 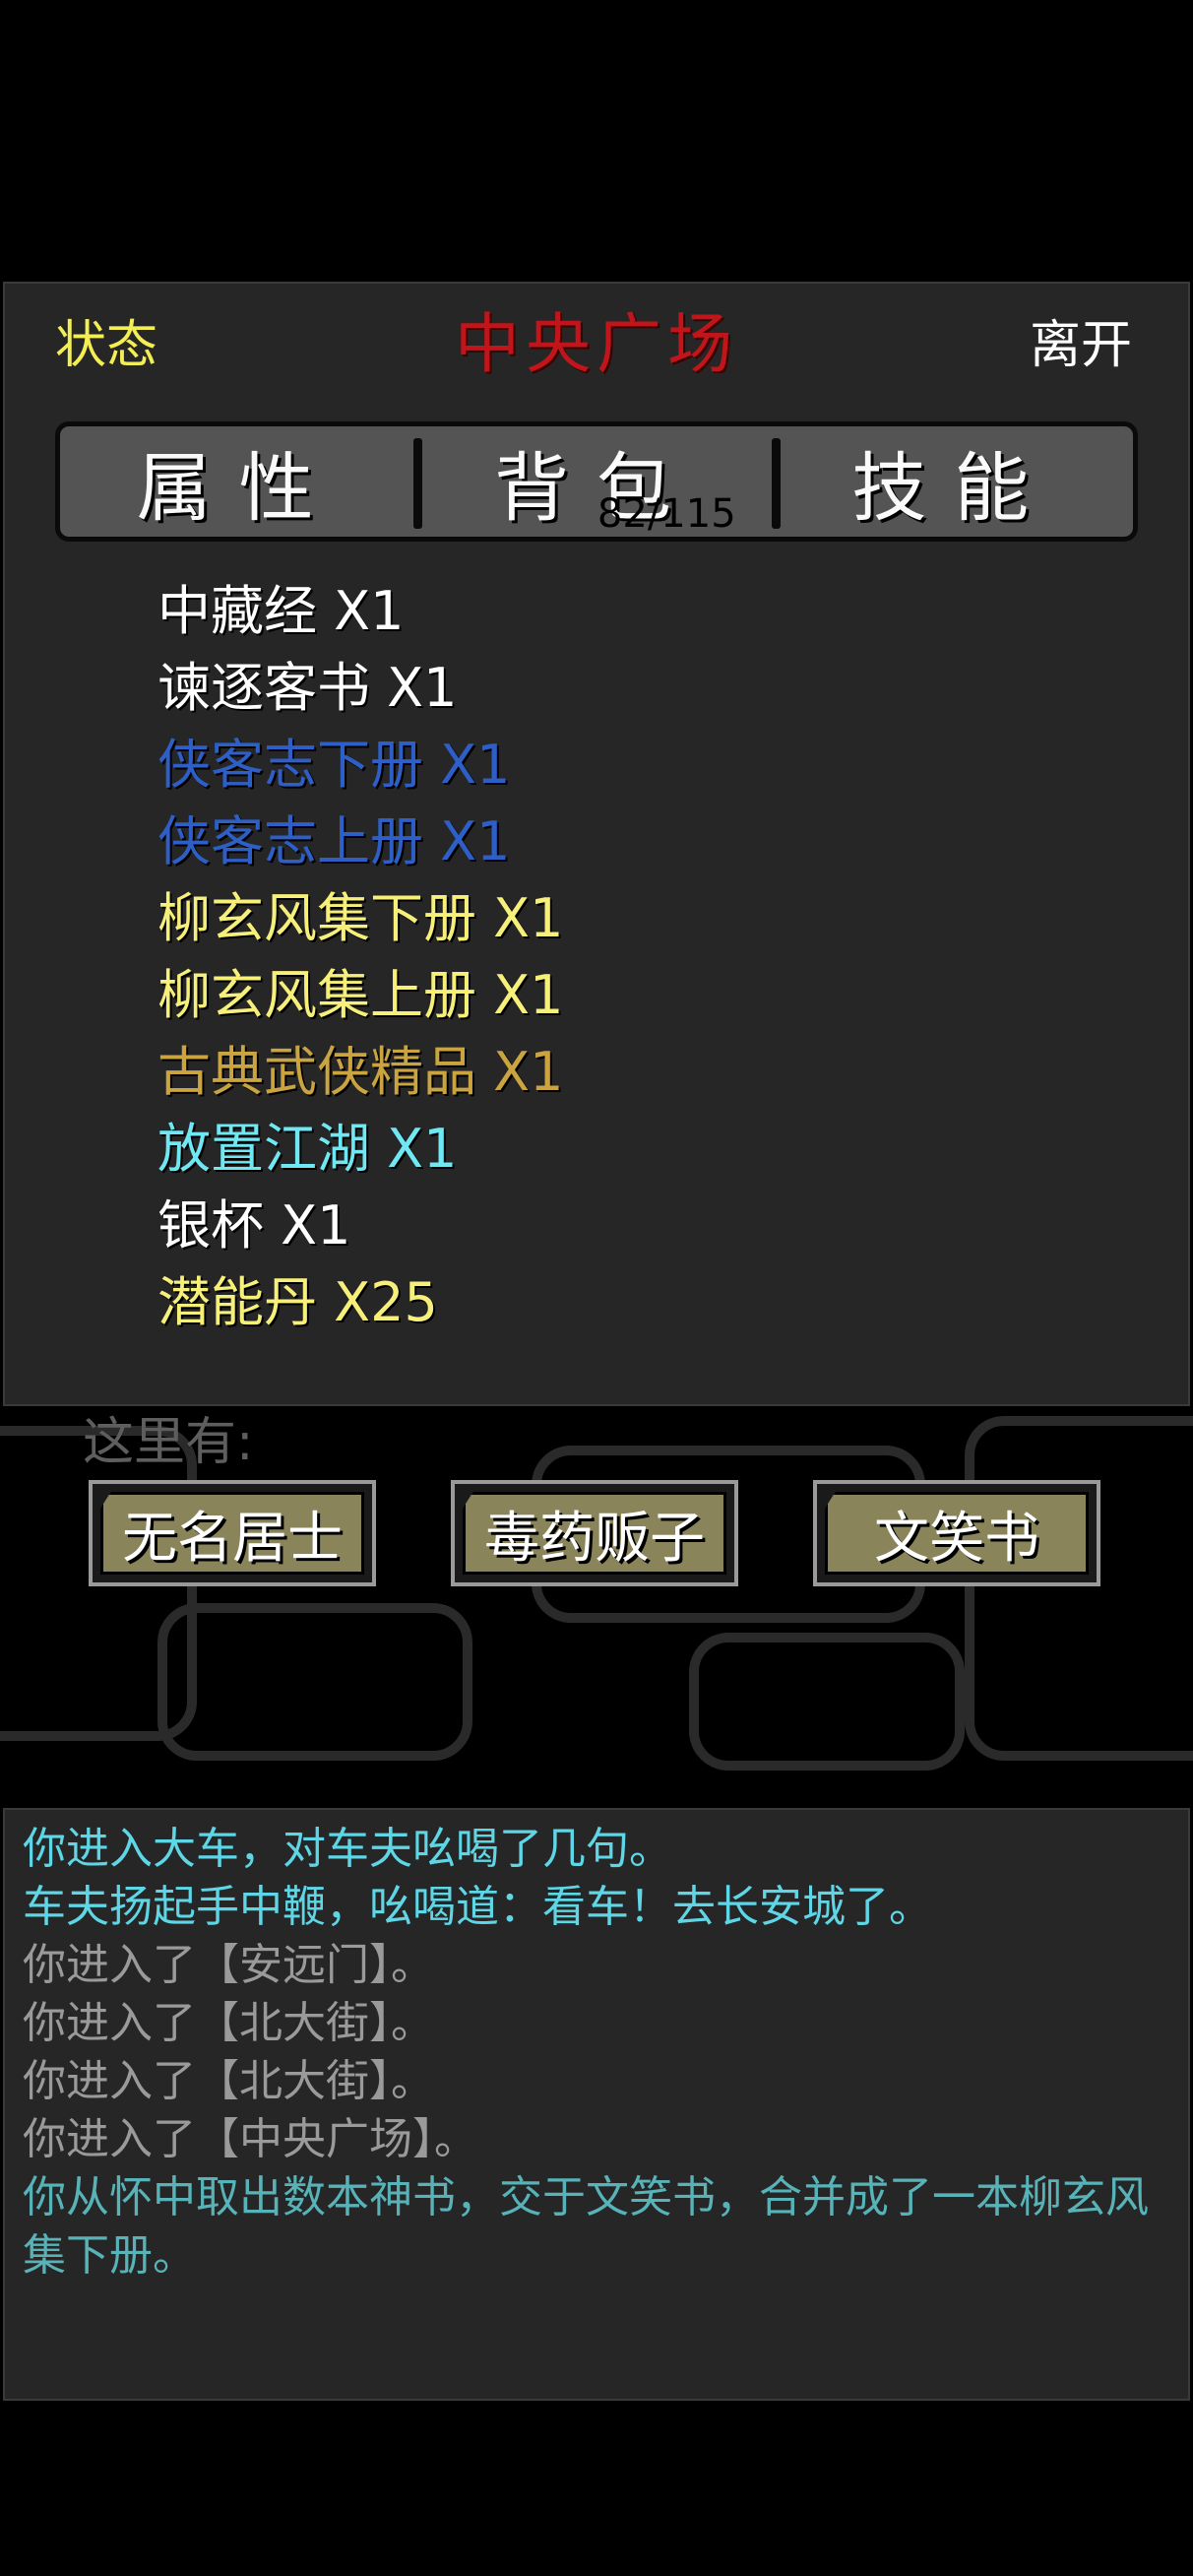 I want to click on item-name: 放置江湖 X1, so click(x=307, y=1149).